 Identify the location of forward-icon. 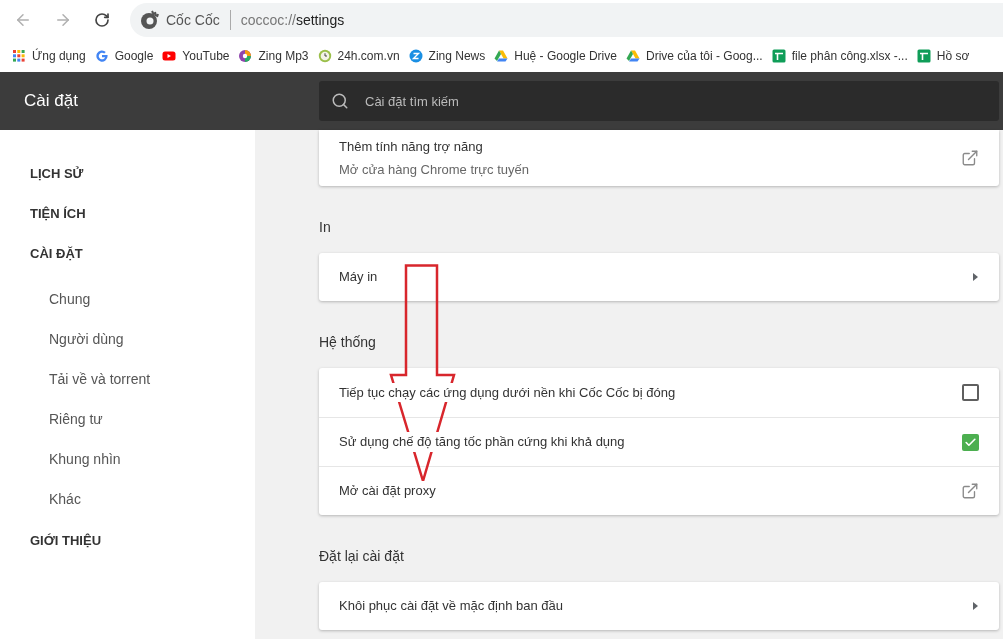
(63, 20).